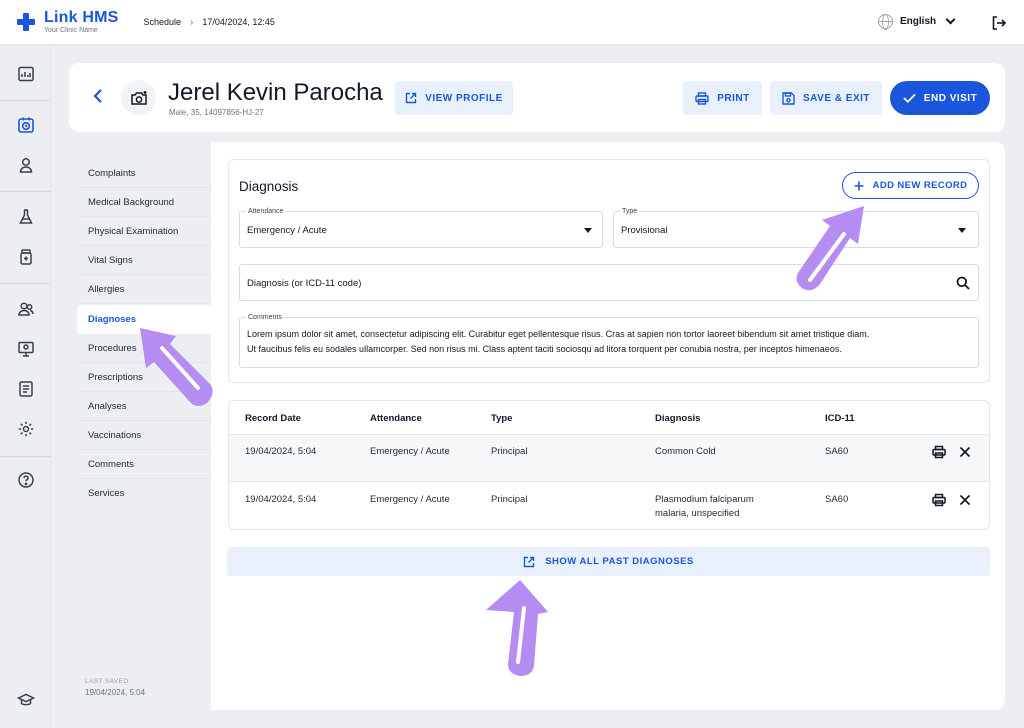  What do you see at coordinates (619, 561) in the screenshot?
I see `show-all-label: SHOW ALL PAST DIAGNOSES` at bounding box center [619, 561].